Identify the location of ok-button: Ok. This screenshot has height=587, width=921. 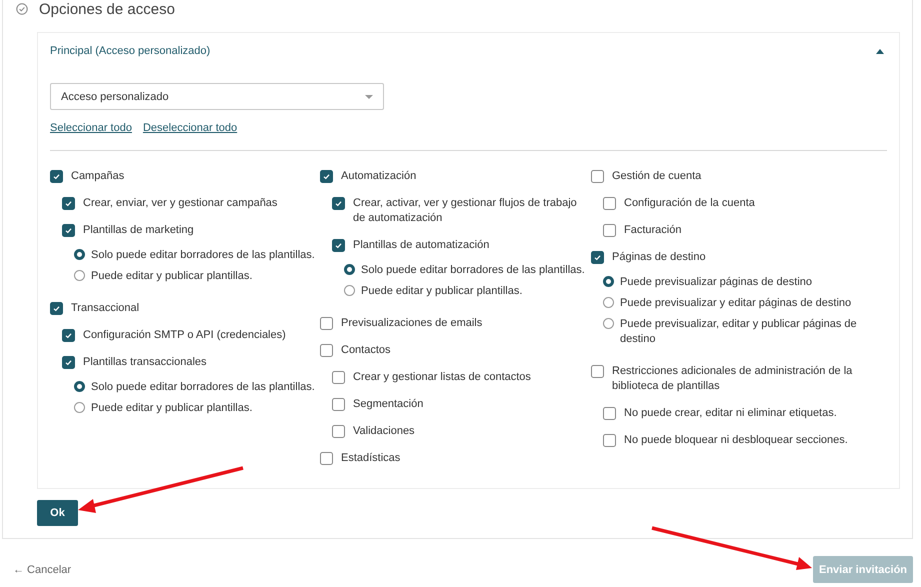
(57, 513).